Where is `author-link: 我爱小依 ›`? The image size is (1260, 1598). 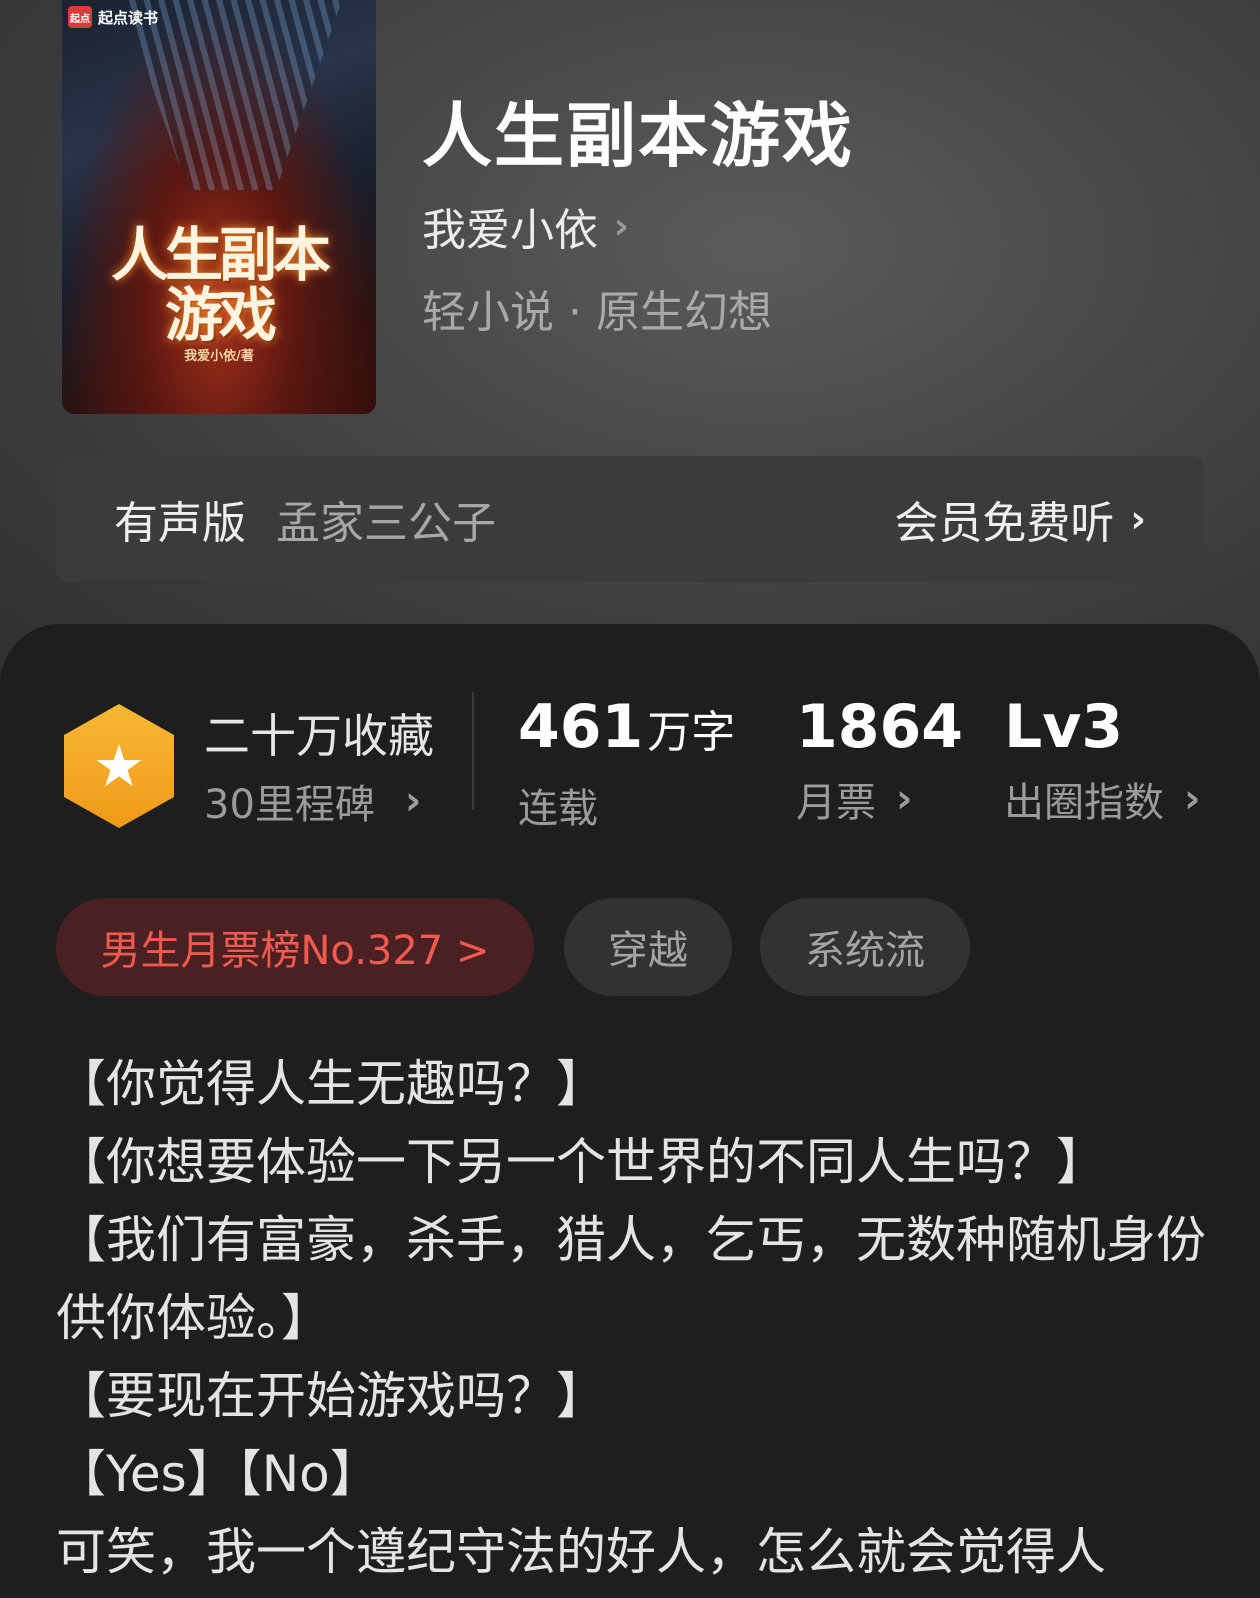 author-link: 我爱小依 › is located at coordinates (525, 226).